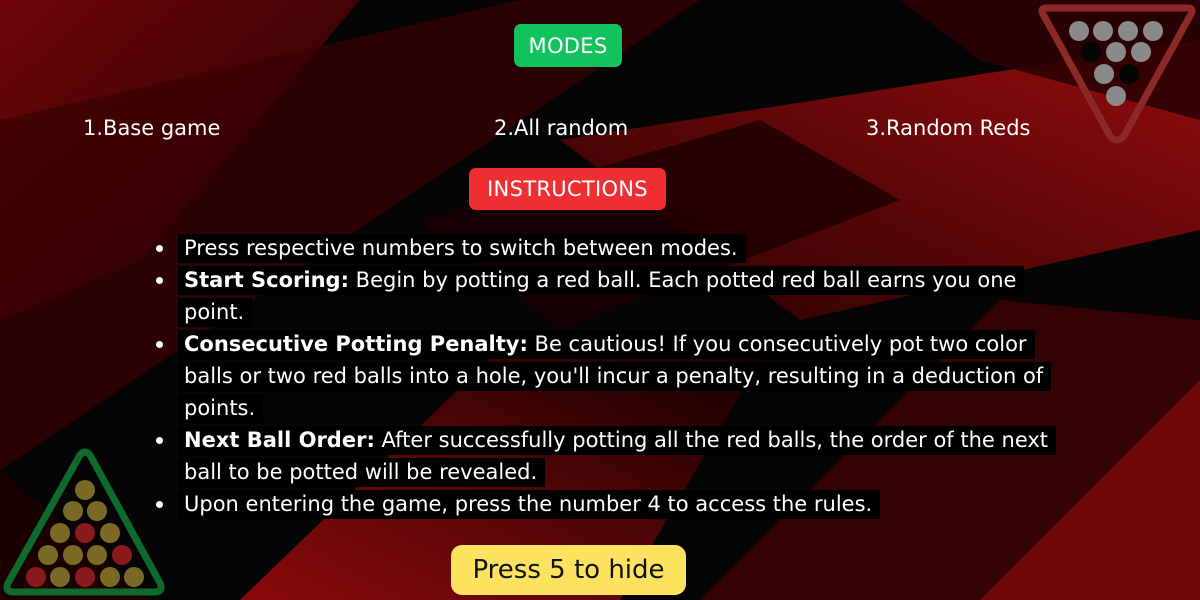 The image size is (1200, 600). I want to click on instruction-bold: Next Ball Order:, so click(279, 440).